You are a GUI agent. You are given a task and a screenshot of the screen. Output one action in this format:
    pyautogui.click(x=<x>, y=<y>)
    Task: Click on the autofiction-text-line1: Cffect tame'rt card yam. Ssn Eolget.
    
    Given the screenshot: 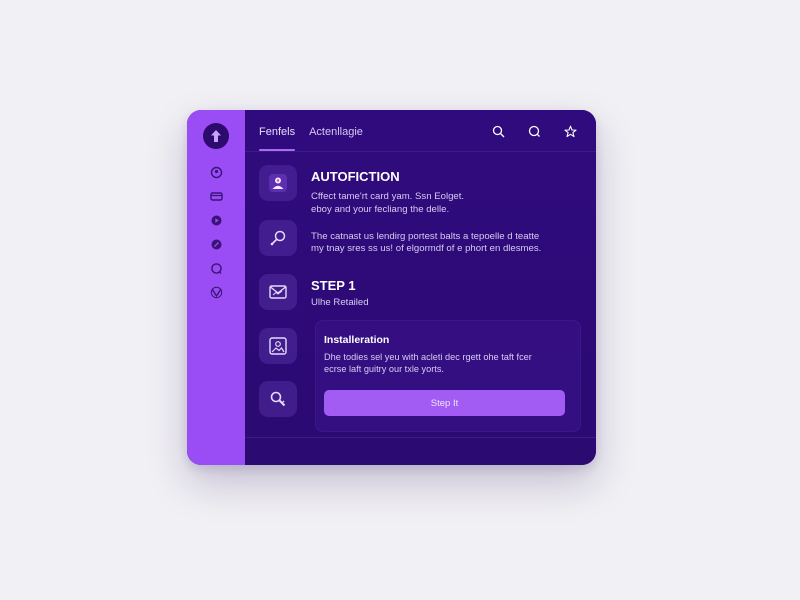 What is the action you would take?
    pyautogui.click(x=388, y=196)
    